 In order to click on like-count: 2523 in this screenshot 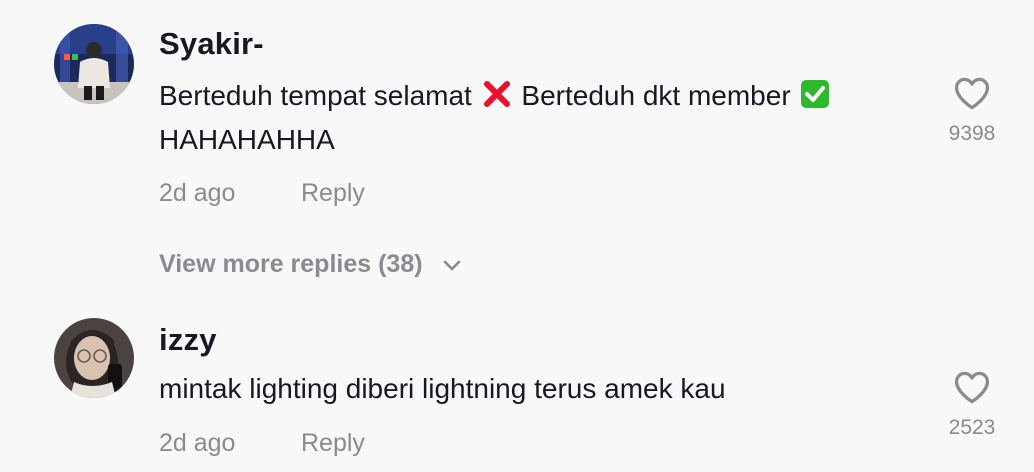, I will do `click(972, 427)`.